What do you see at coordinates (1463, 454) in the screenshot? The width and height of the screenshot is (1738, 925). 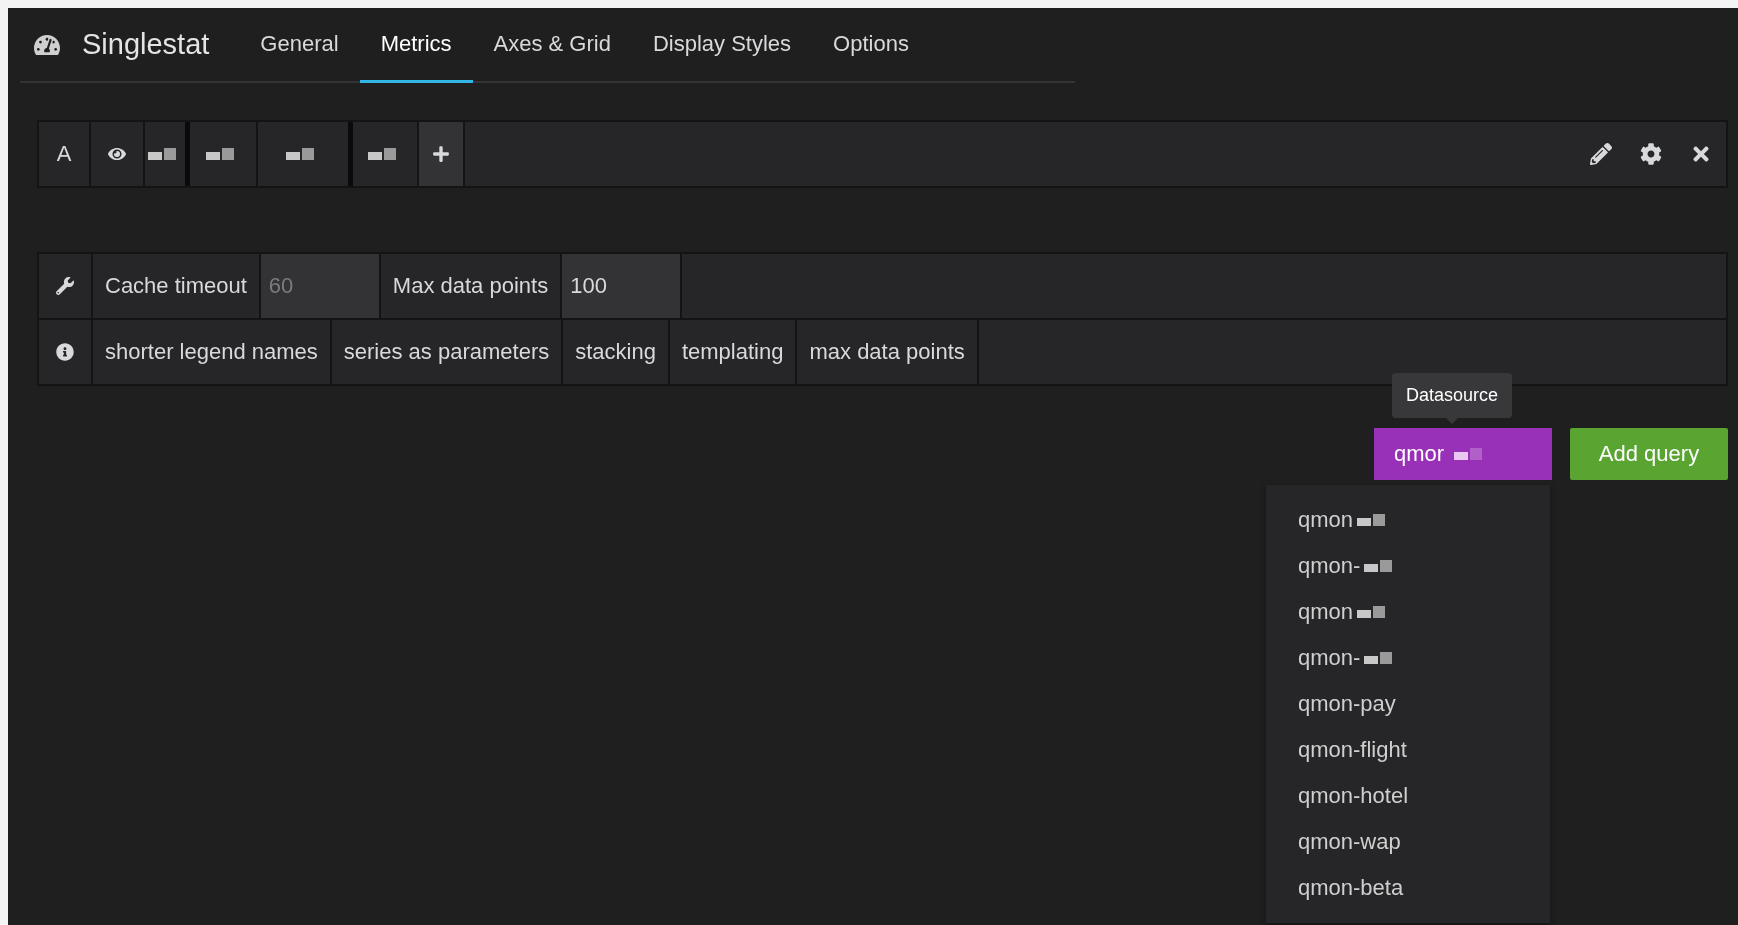 I see `datasource-button: qmor` at bounding box center [1463, 454].